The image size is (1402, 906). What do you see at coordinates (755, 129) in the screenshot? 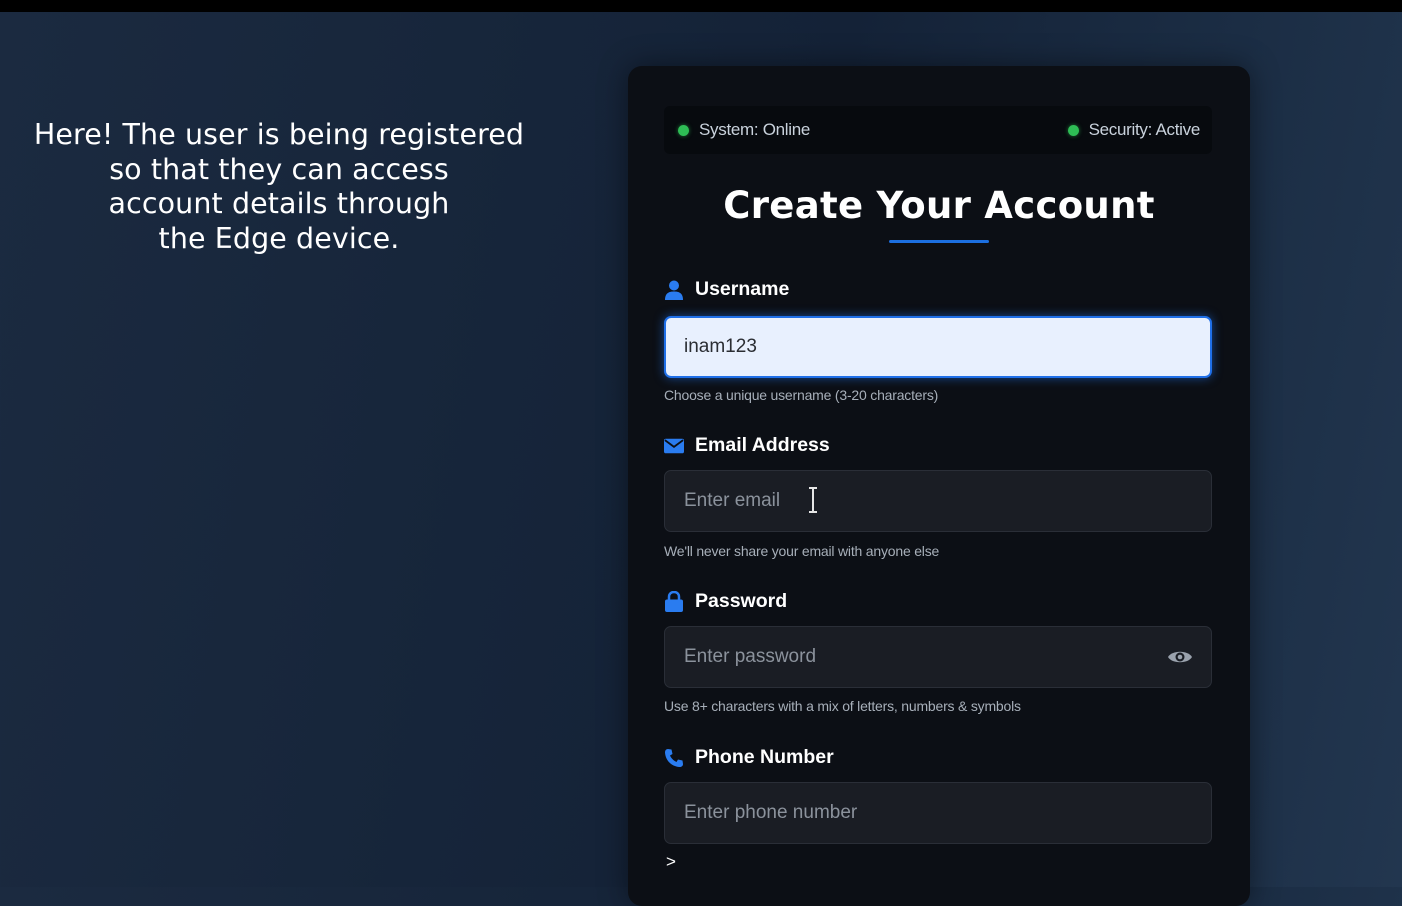
I see `system-status-text: System: Online` at bounding box center [755, 129].